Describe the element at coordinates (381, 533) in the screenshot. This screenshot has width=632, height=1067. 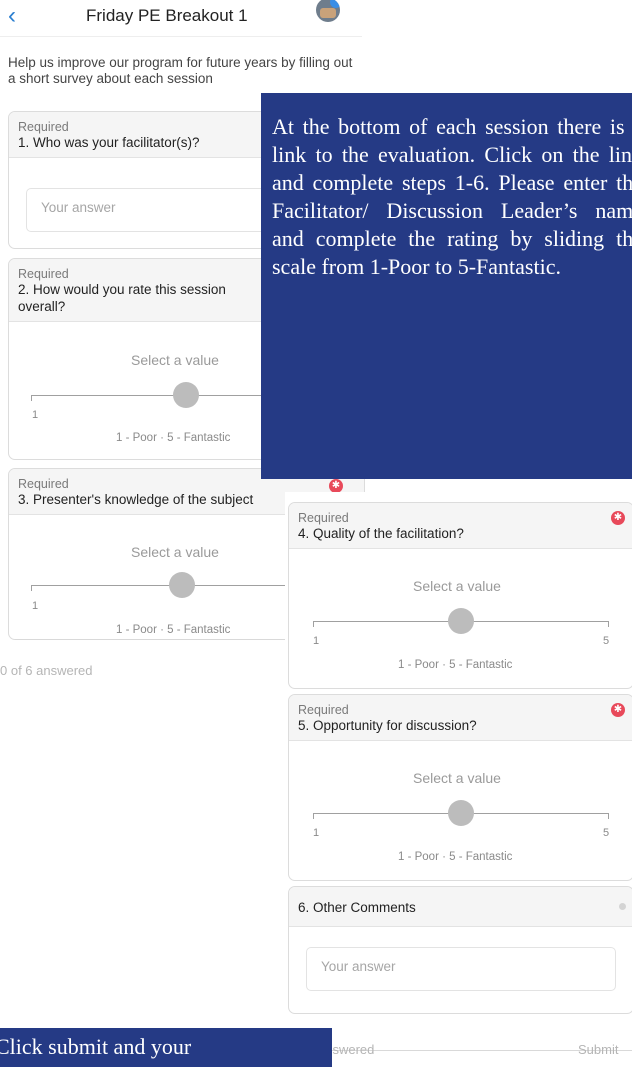
I see `question-text: 4. Quality of the facilitation?` at that location.